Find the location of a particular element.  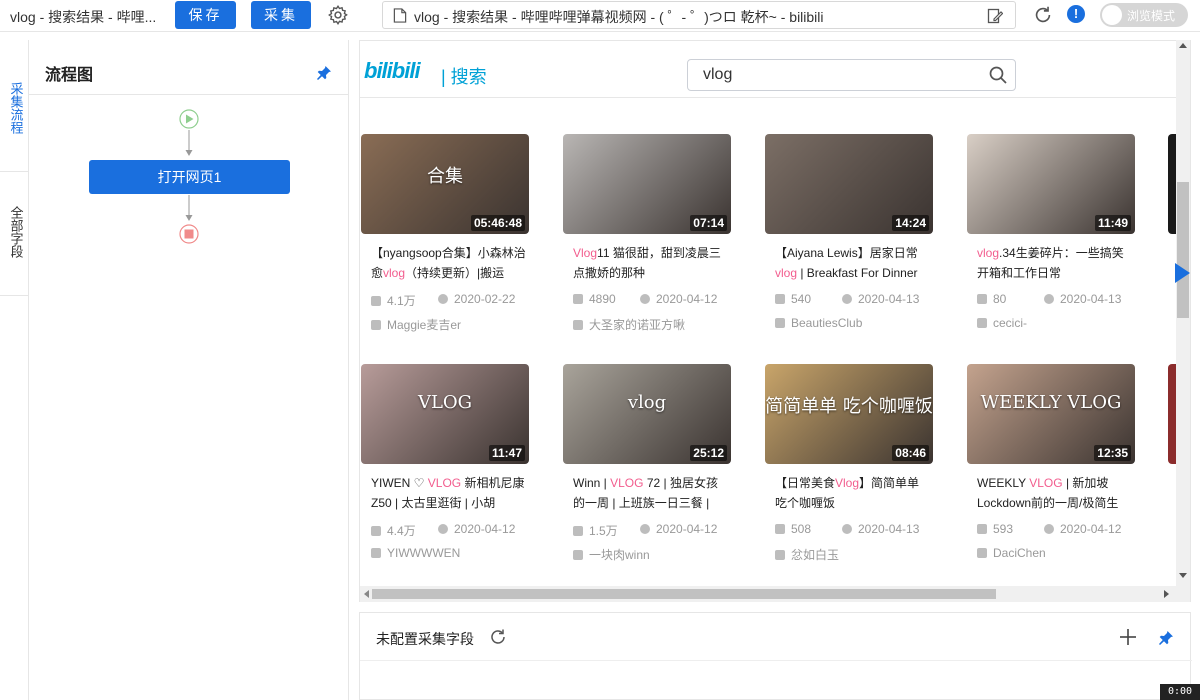

tab-all-fields: 全部字段 is located at coordinates (14, 232).